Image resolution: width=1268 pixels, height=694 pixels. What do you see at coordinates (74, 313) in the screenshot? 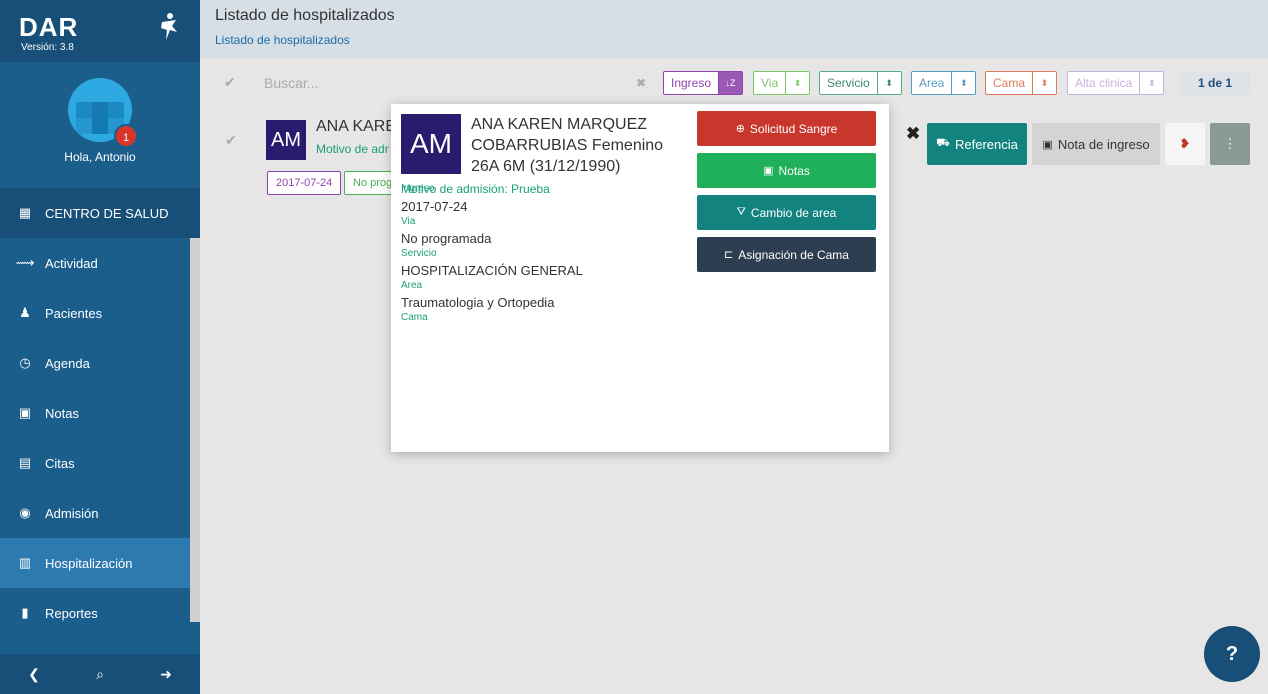
I see `sidebar-item-label: Pacientes` at bounding box center [74, 313].